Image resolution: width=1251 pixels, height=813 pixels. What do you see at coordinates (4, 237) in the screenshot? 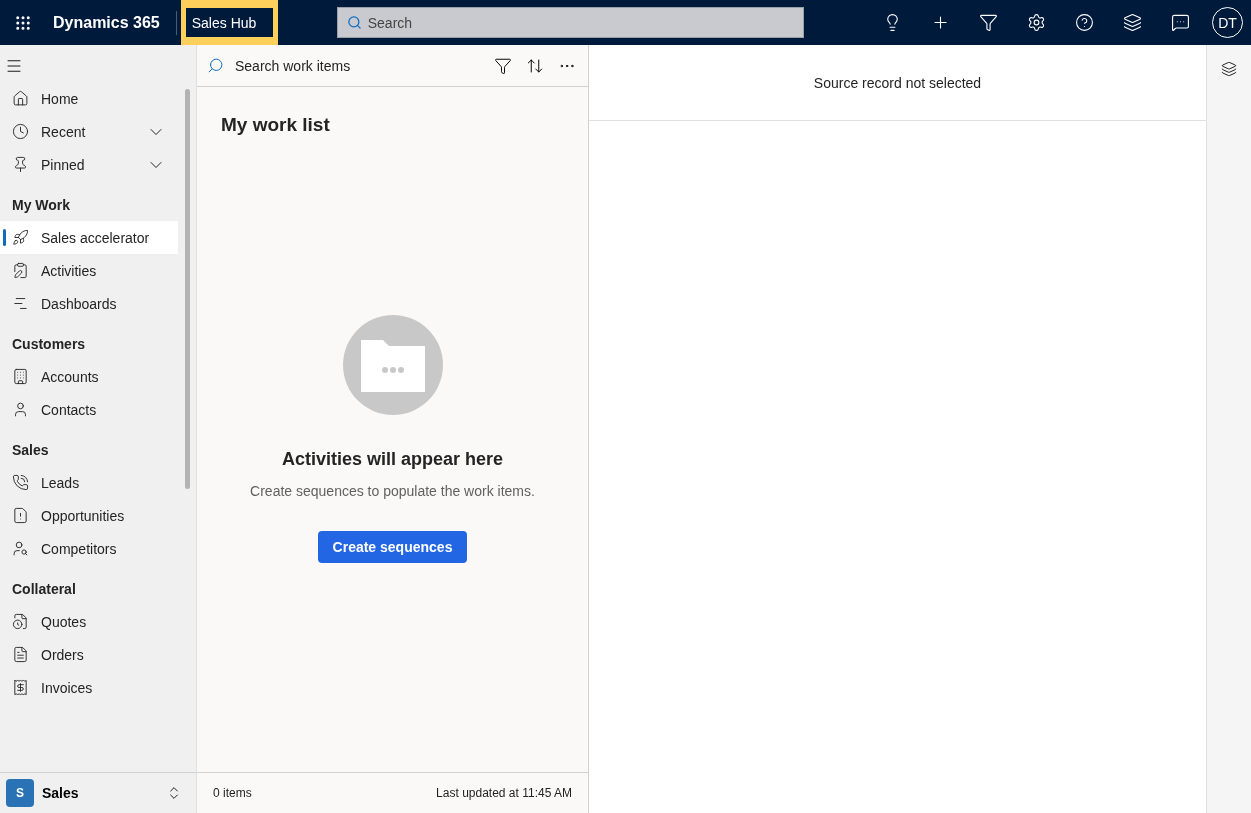
I see `selection-indicator` at bounding box center [4, 237].